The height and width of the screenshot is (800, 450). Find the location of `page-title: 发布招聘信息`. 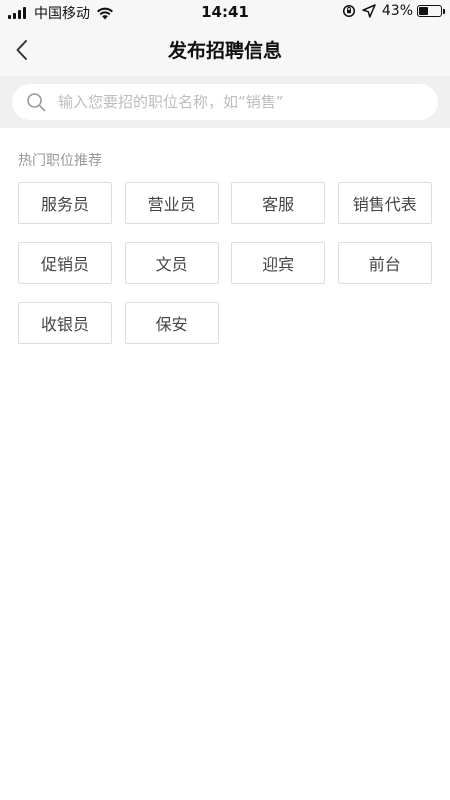

page-title: 发布招聘信息 is located at coordinates (224, 51).